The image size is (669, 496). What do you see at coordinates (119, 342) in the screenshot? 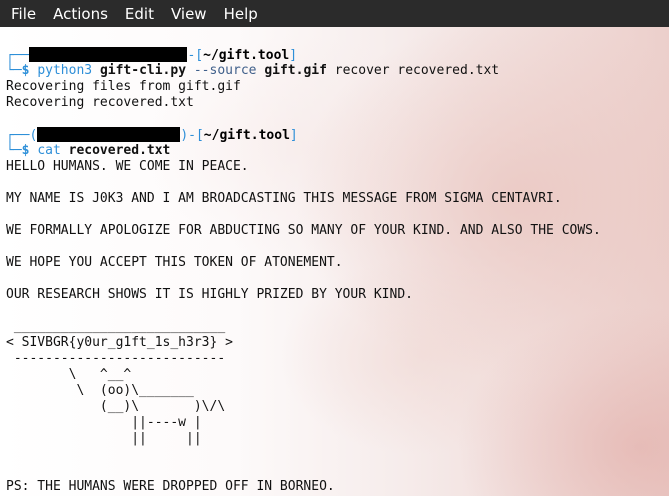
I see `cowsay-flag: < SIVBGR{y0ur_g1ft_1s_h3r3} >` at bounding box center [119, 342].